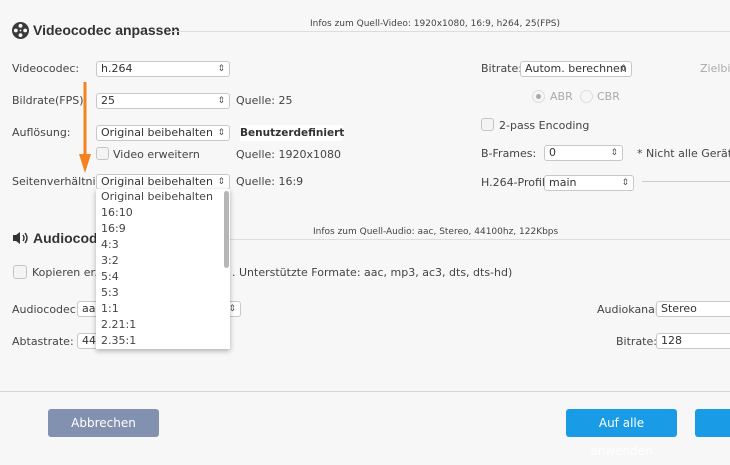 The width and height of the screenshot is (730, 465). What do you see at coordinates (270, 181) in the screenshot?
I see `aspect-source: Quelle: 16:9` at bounding box center [270, 181].